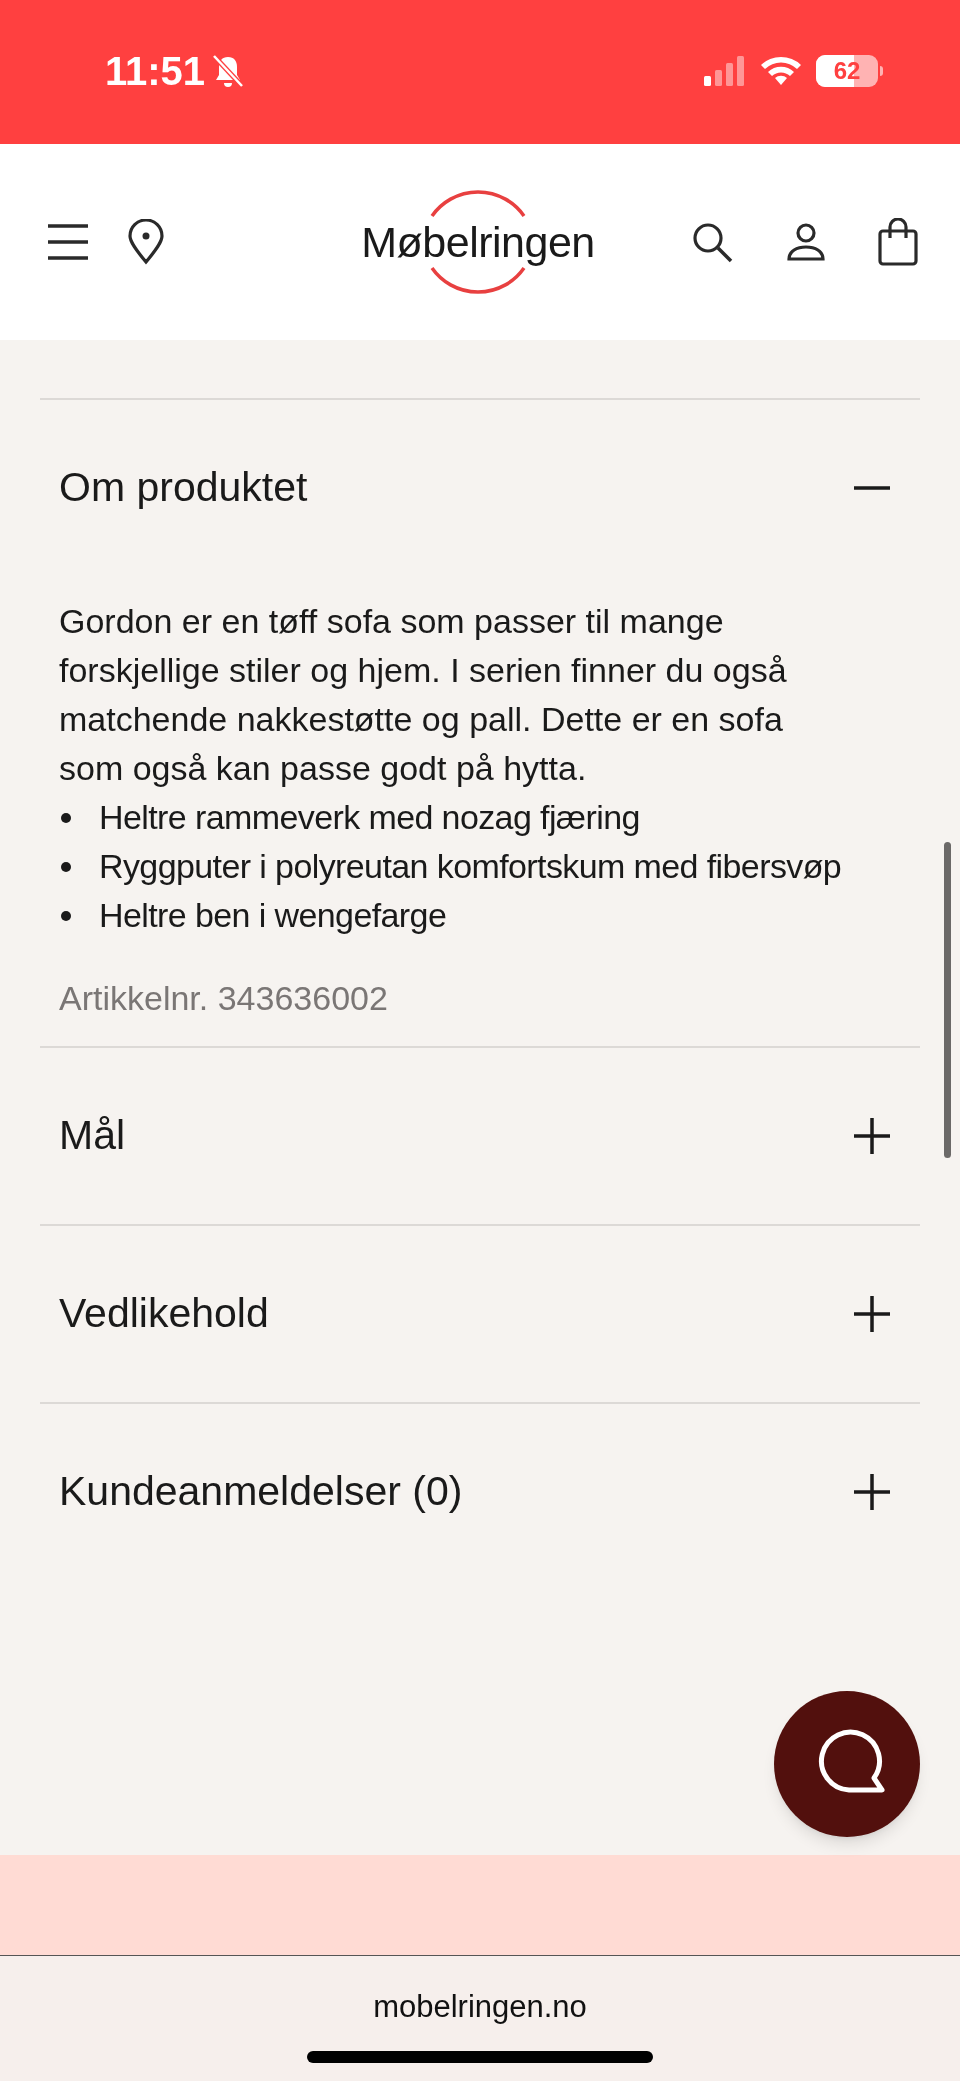  I want to click on bullet-text: Heltre rammeverk med nozag fjæring, so click(369, 817).